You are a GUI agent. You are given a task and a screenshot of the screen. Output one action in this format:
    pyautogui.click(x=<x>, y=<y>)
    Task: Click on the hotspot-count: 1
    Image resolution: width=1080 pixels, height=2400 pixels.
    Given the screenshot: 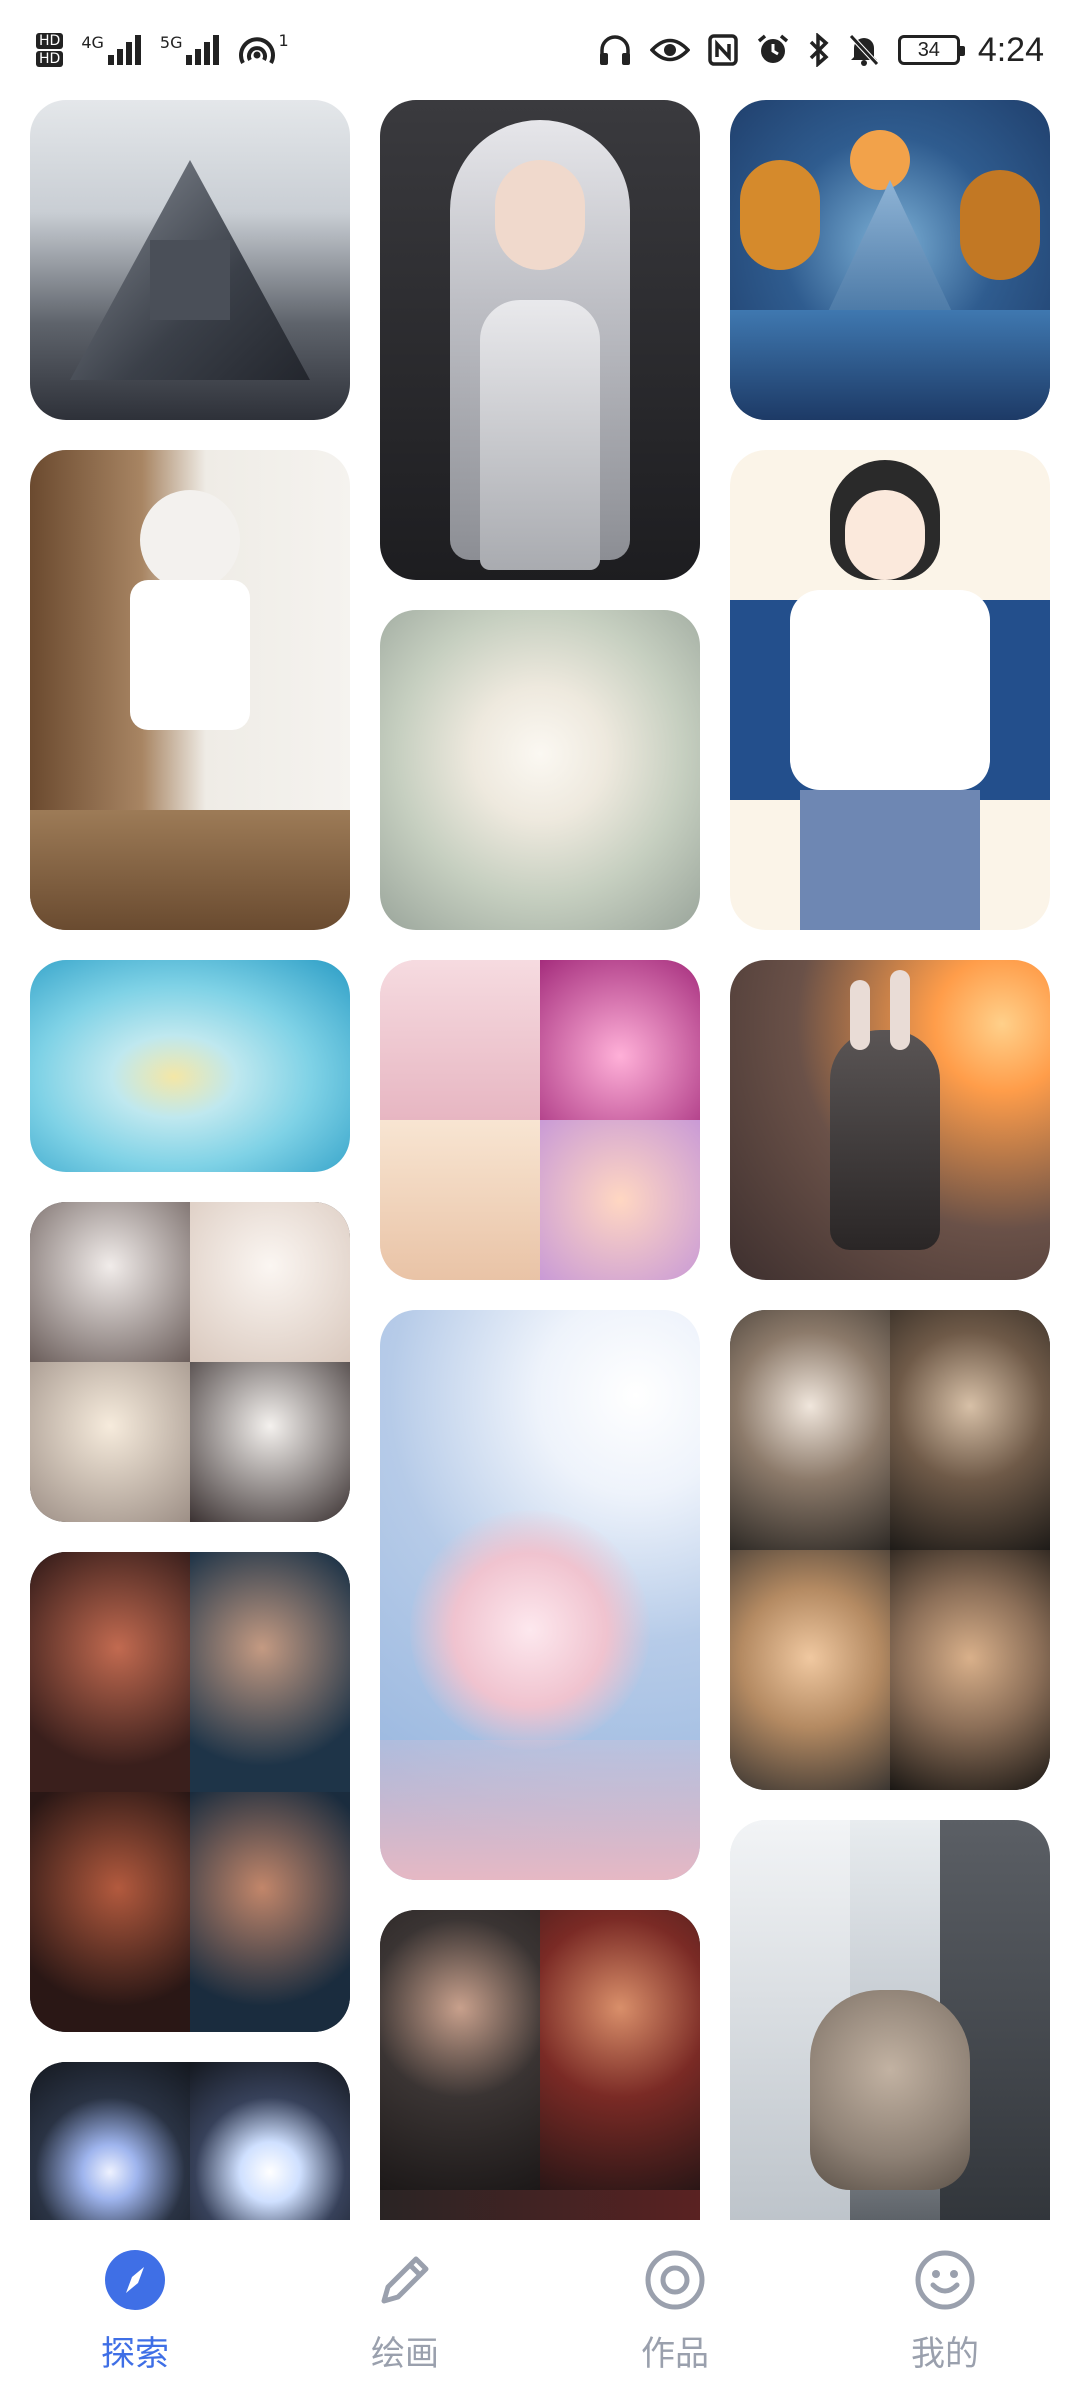 What is the action you would take?
    pyautogui.click(x=283, y=40)
    